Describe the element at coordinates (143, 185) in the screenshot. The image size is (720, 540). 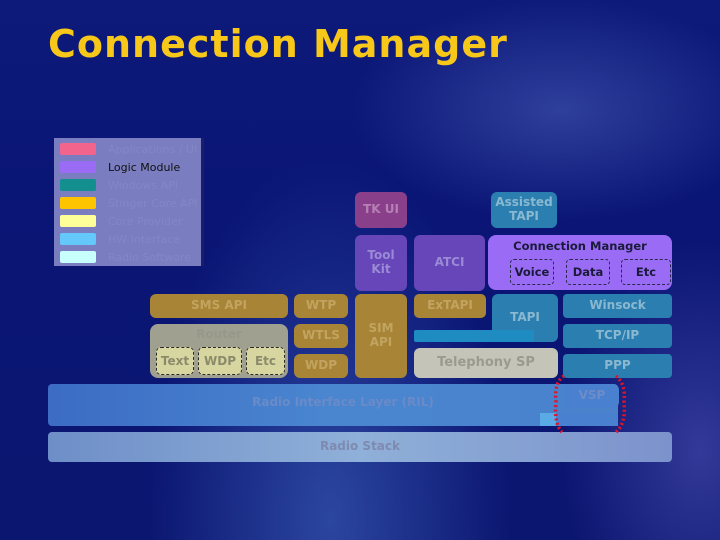
I see `legend-label: Windows API` at that location.